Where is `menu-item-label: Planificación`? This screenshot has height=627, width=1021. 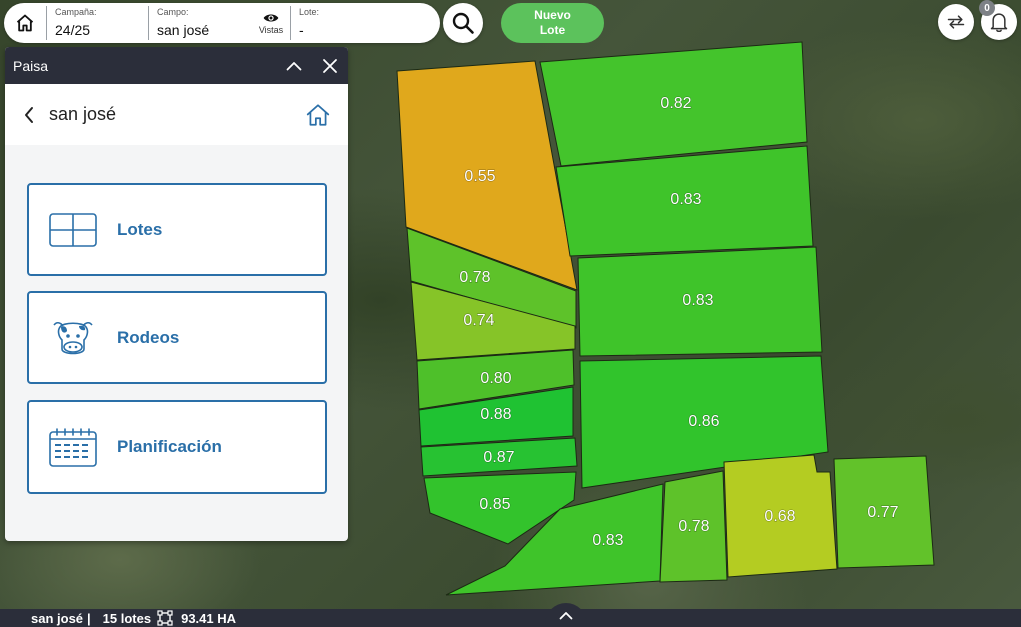 menu-item-label: Planificación is located at coordinates (169, 446).